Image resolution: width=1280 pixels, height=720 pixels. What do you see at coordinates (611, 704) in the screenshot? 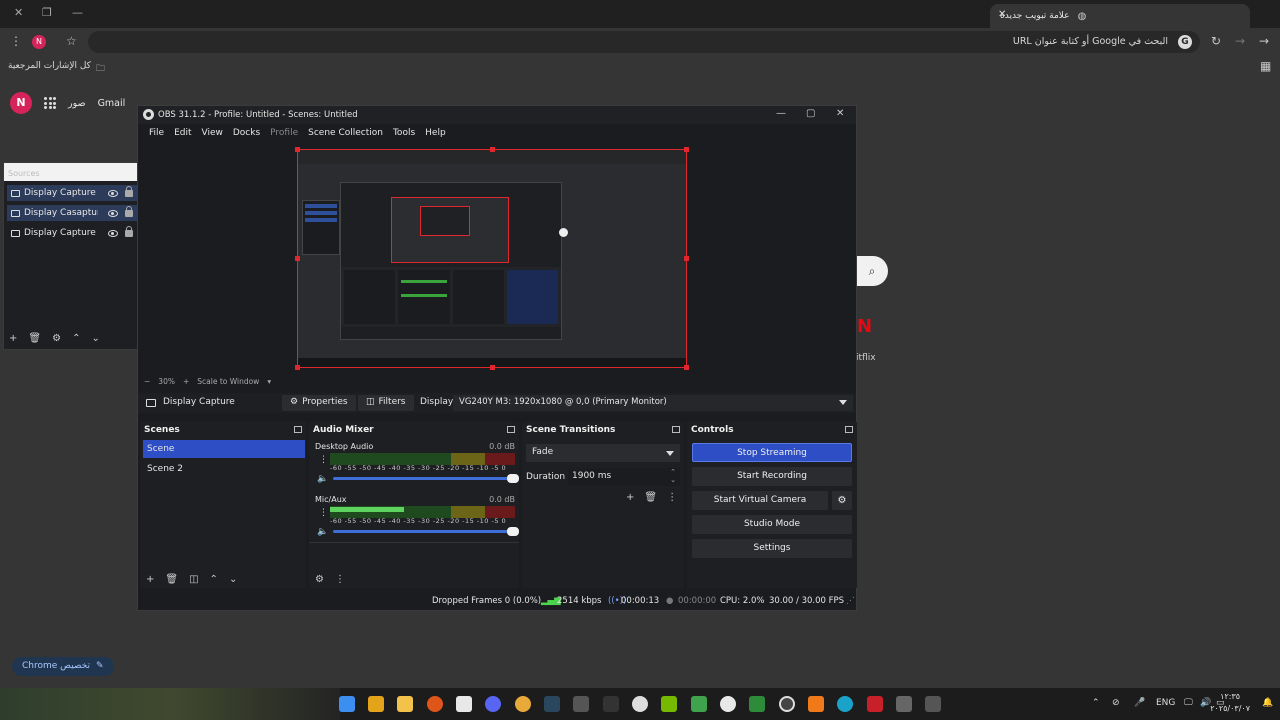
I see `epic-games-icon` at bounding box center [611, 704].